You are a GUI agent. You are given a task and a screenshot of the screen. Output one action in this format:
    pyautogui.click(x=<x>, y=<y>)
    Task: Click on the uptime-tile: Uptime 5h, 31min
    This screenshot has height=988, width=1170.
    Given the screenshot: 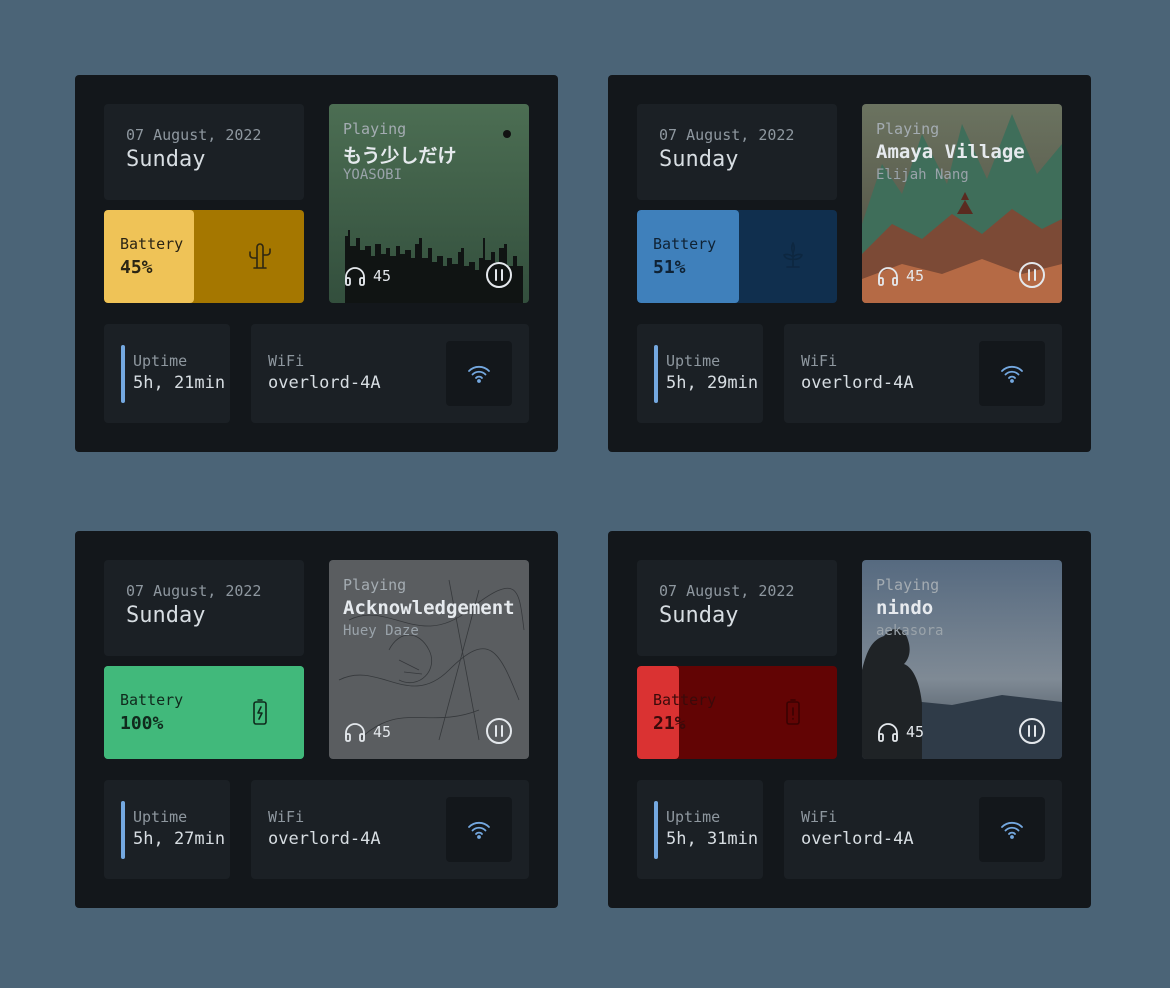 What is the action you would take?
    pyautogui.click(x=700, y=829)
    